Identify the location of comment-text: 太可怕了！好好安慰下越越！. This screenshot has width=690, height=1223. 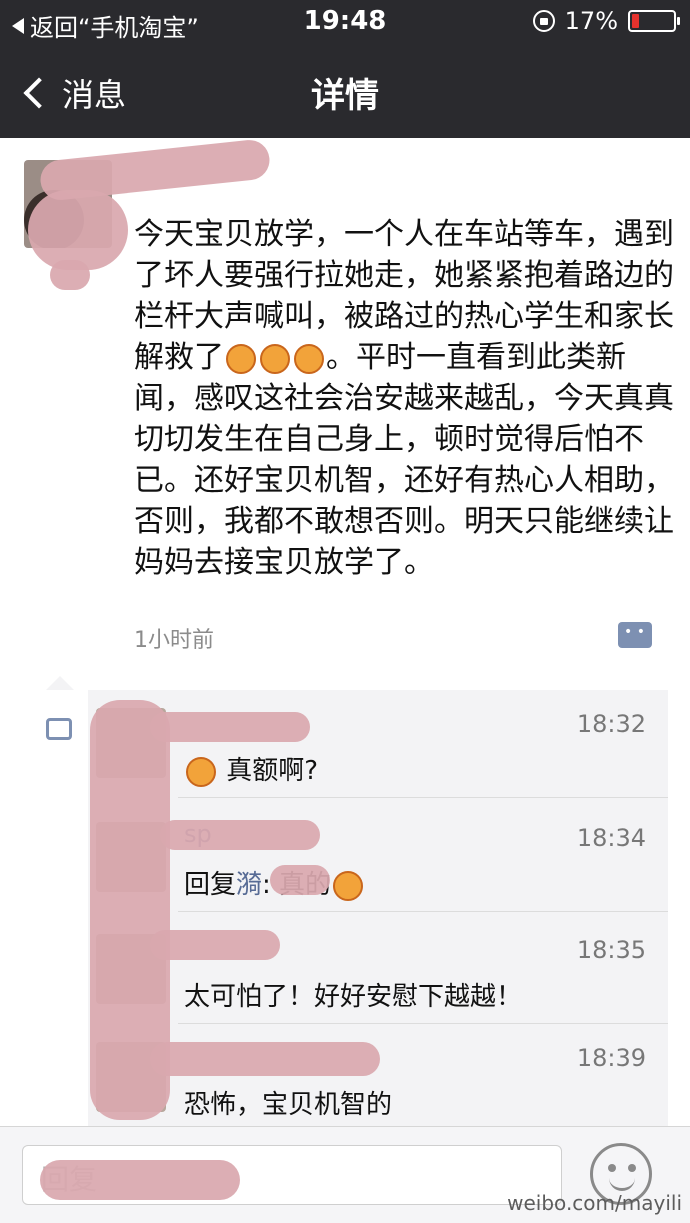
(353, 997).